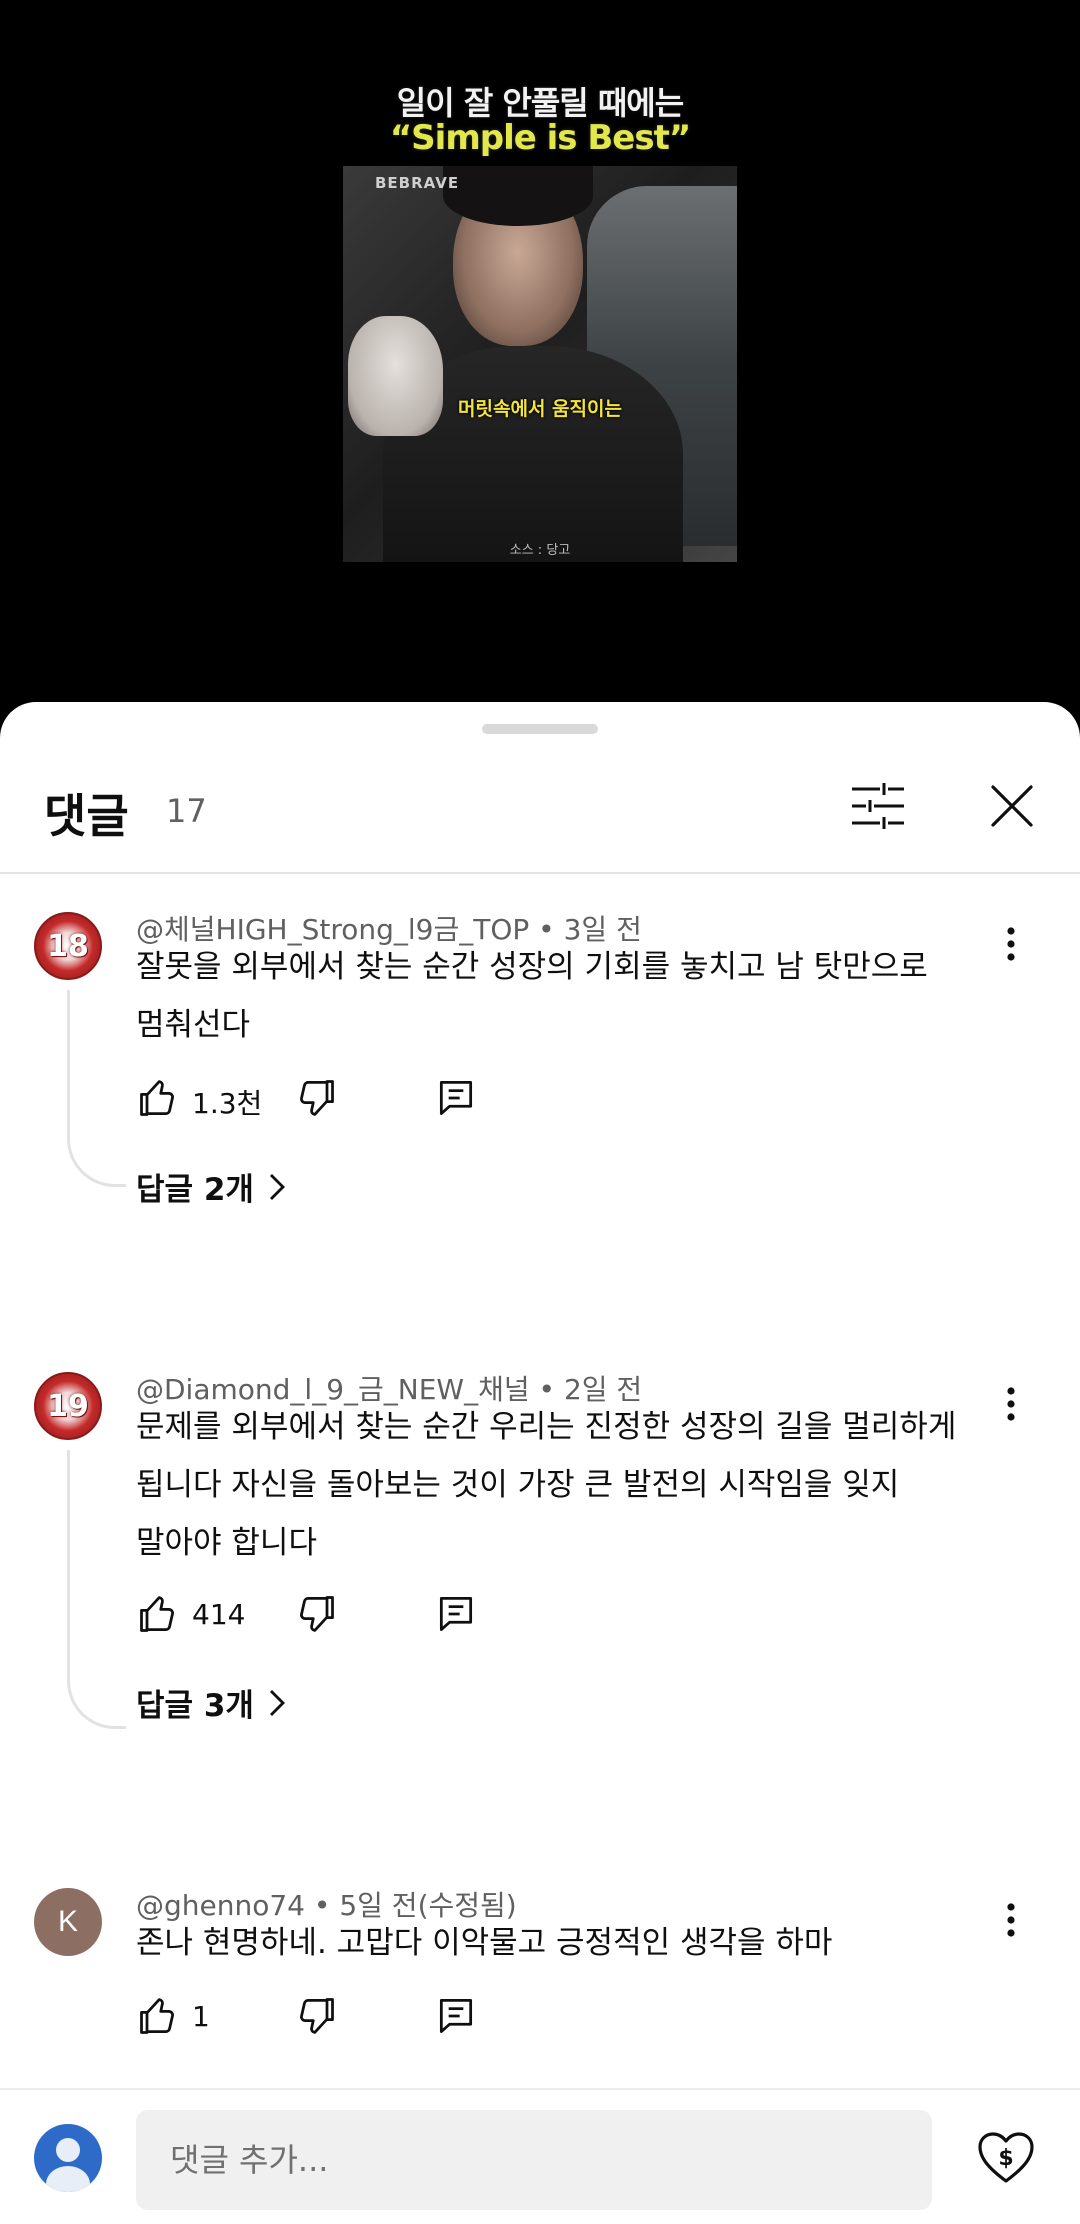 This screenshot has height=2224, width=1080. Describe the element at coordinates (417, 183) in the screenshot. I see `brand-watermark: BEBRAVE` at that location.